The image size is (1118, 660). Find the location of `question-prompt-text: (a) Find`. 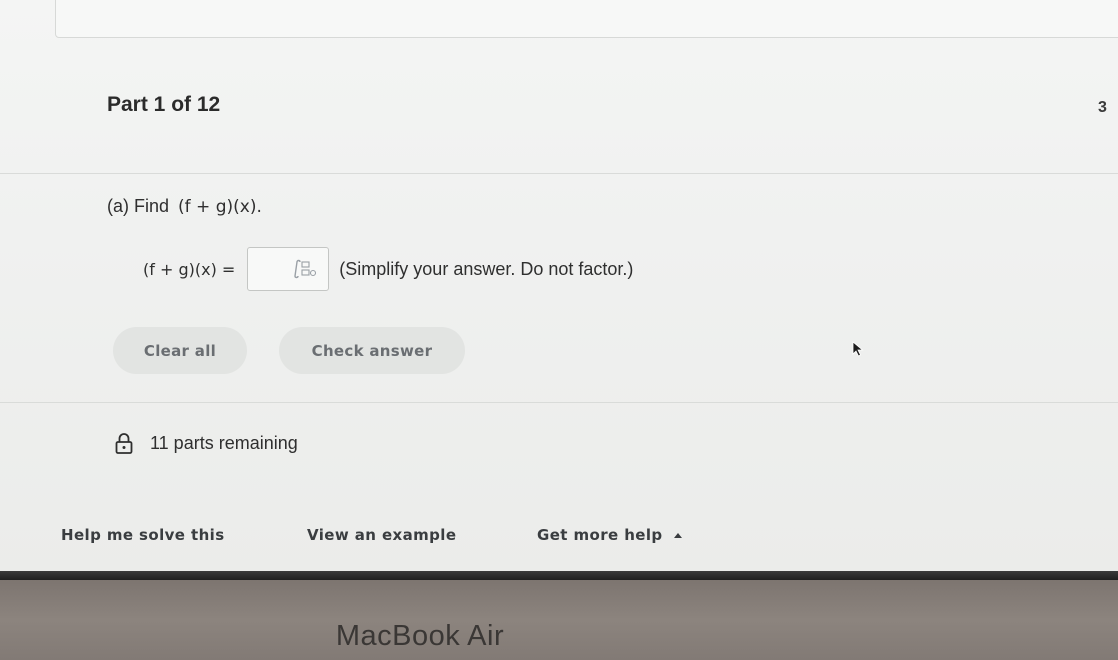

question-prompt-text: (a) Find is located at coordinates (138, 206).